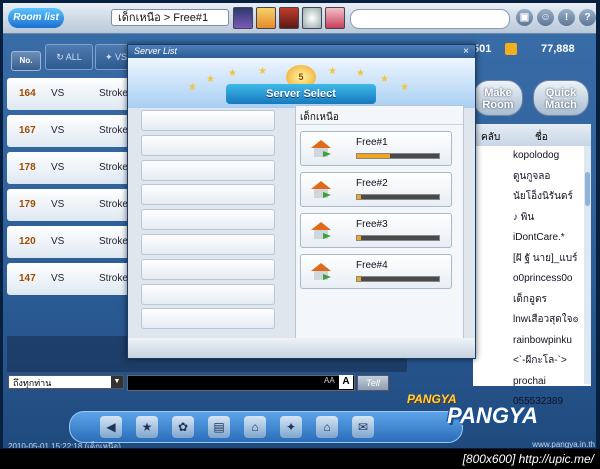 The width and height of the screenshot is (600, 469). I want to click on dialog-title: Server List, so click(156, 51).